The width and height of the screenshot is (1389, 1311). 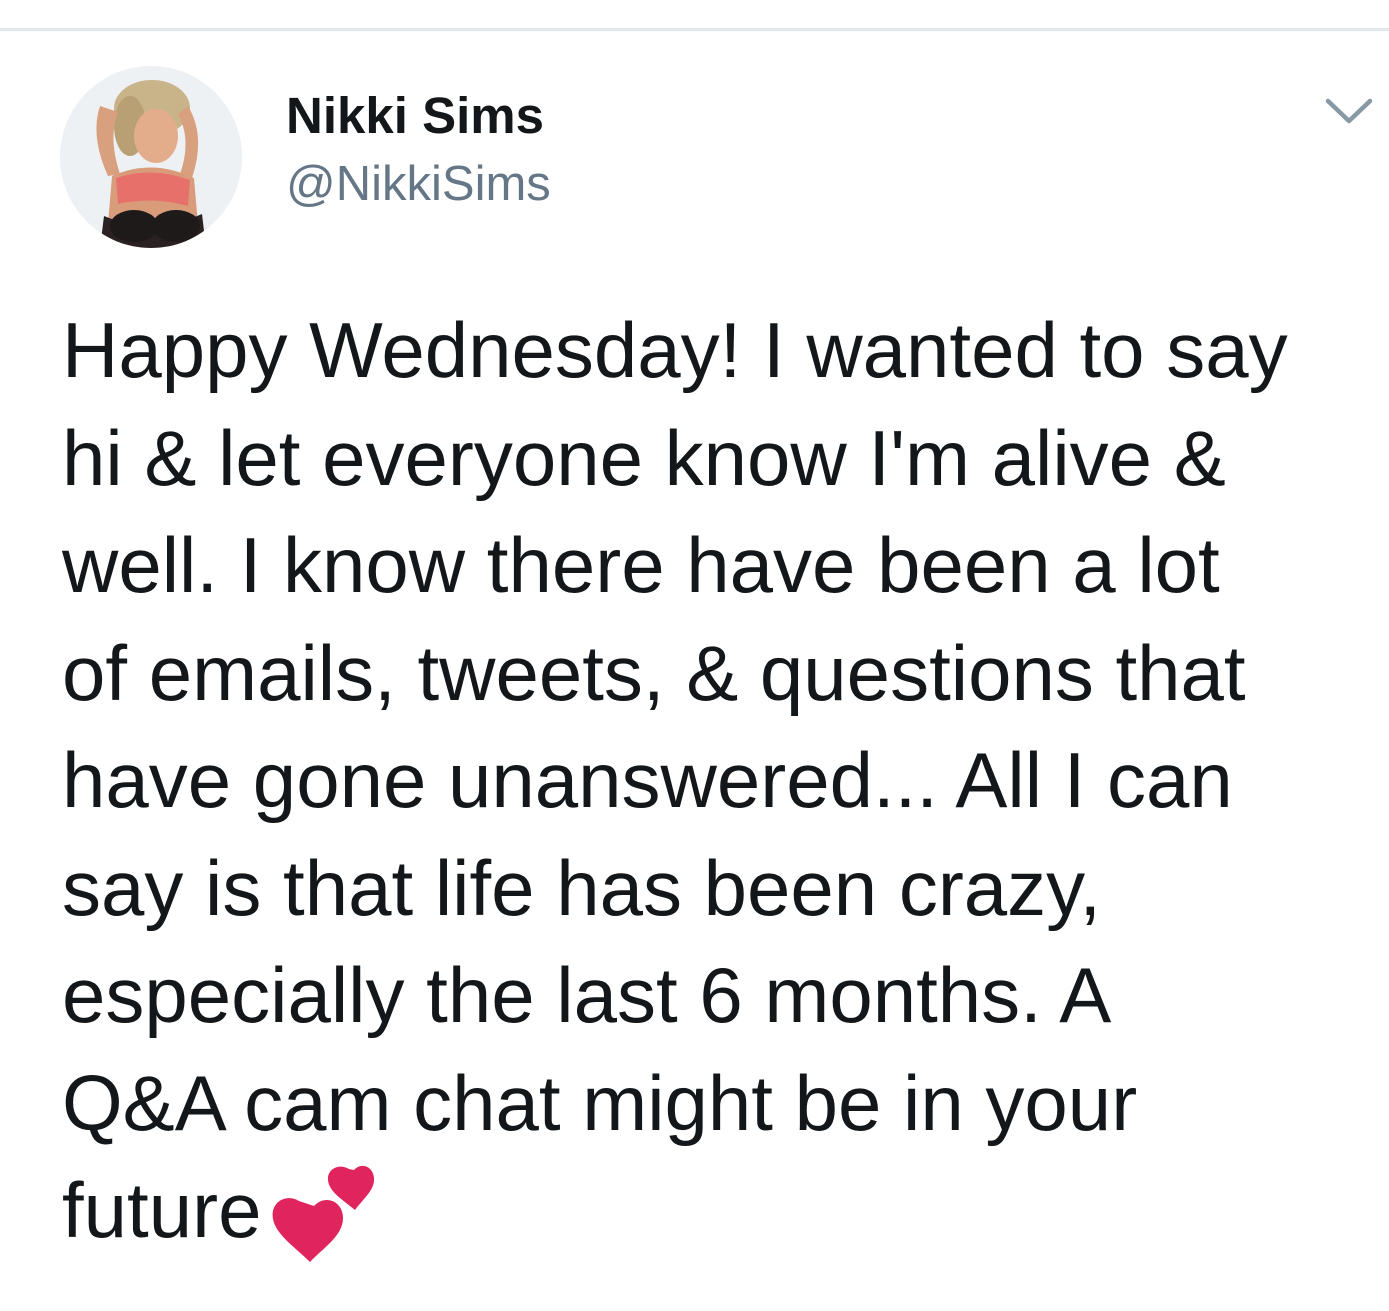 What do you see at coordinates (415, 116) in the screenshot?
I see `author-display-name: Nikki Sims` at bounding box center [415, 116].